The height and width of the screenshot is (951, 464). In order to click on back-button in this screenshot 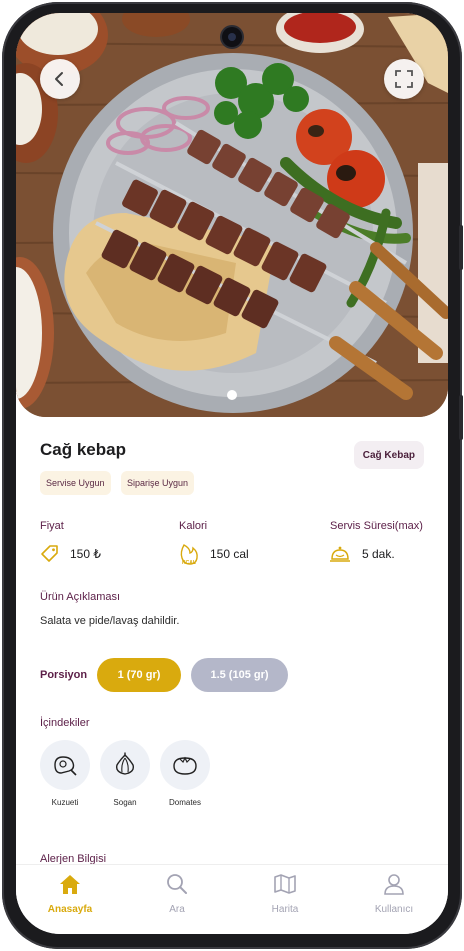, I will do `click(60, 79)`.